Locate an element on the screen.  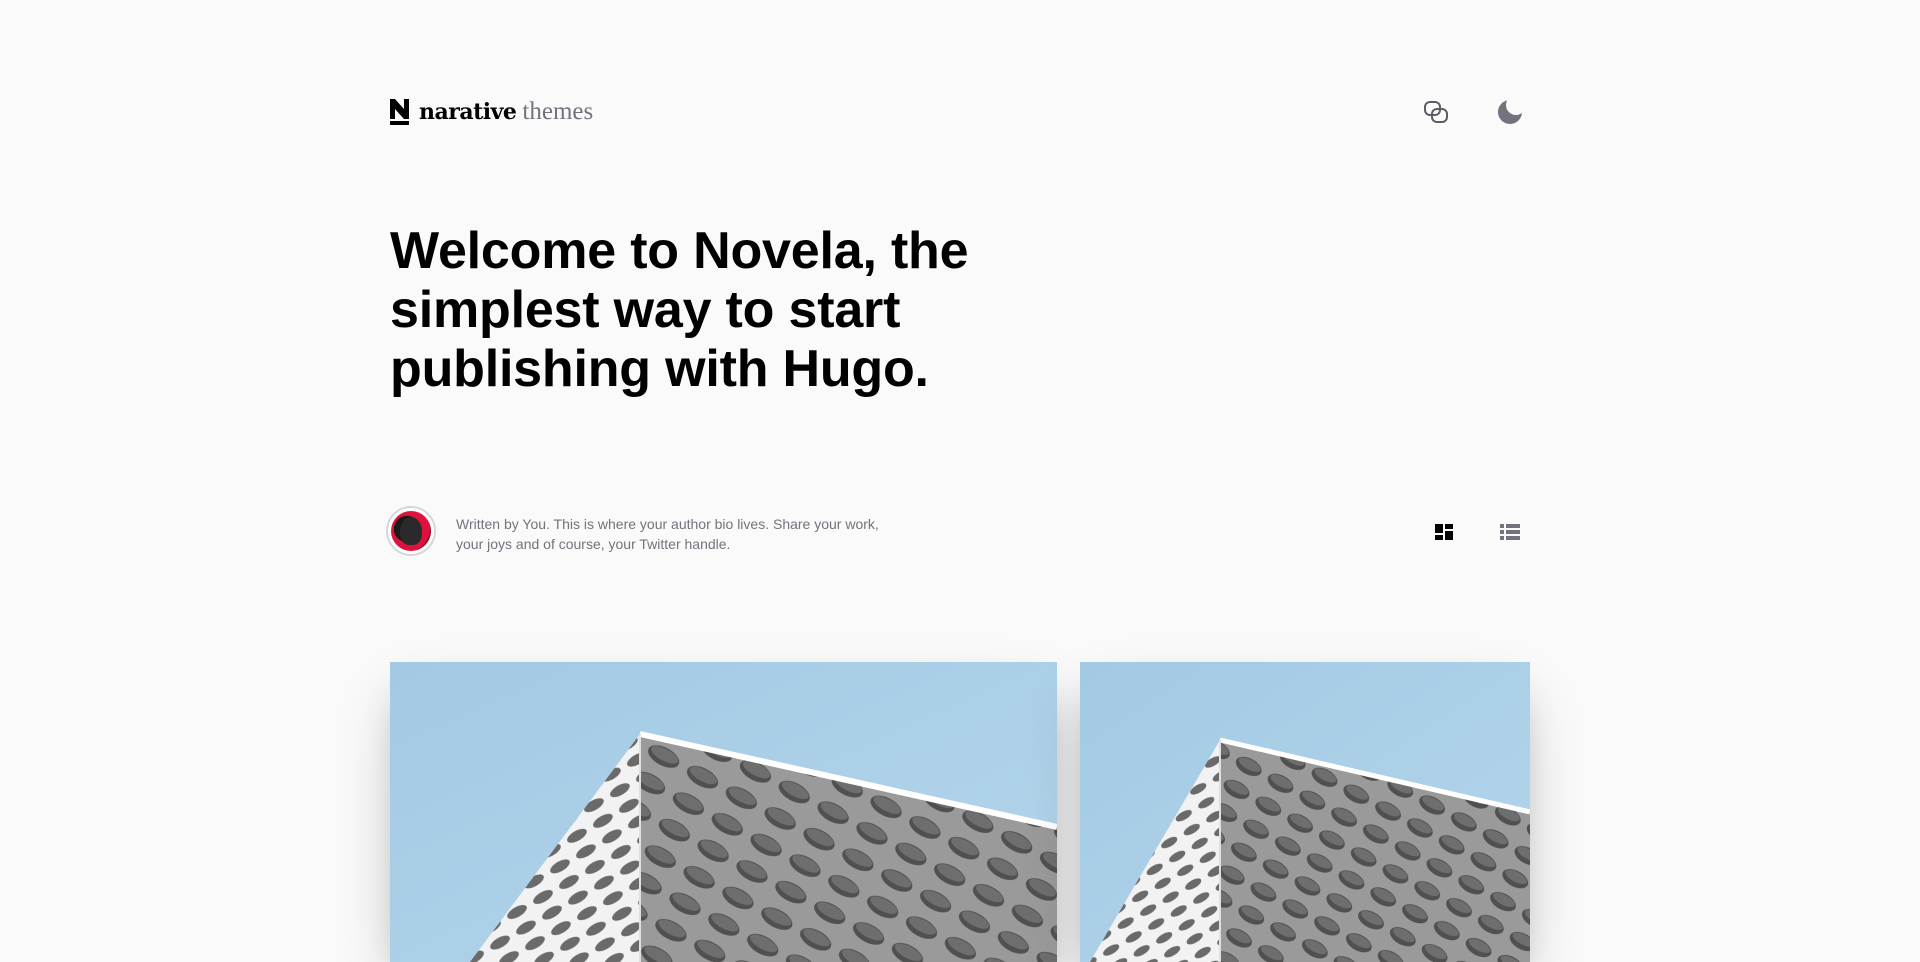
rows-layout-button is located at coordinates (1510, 532).